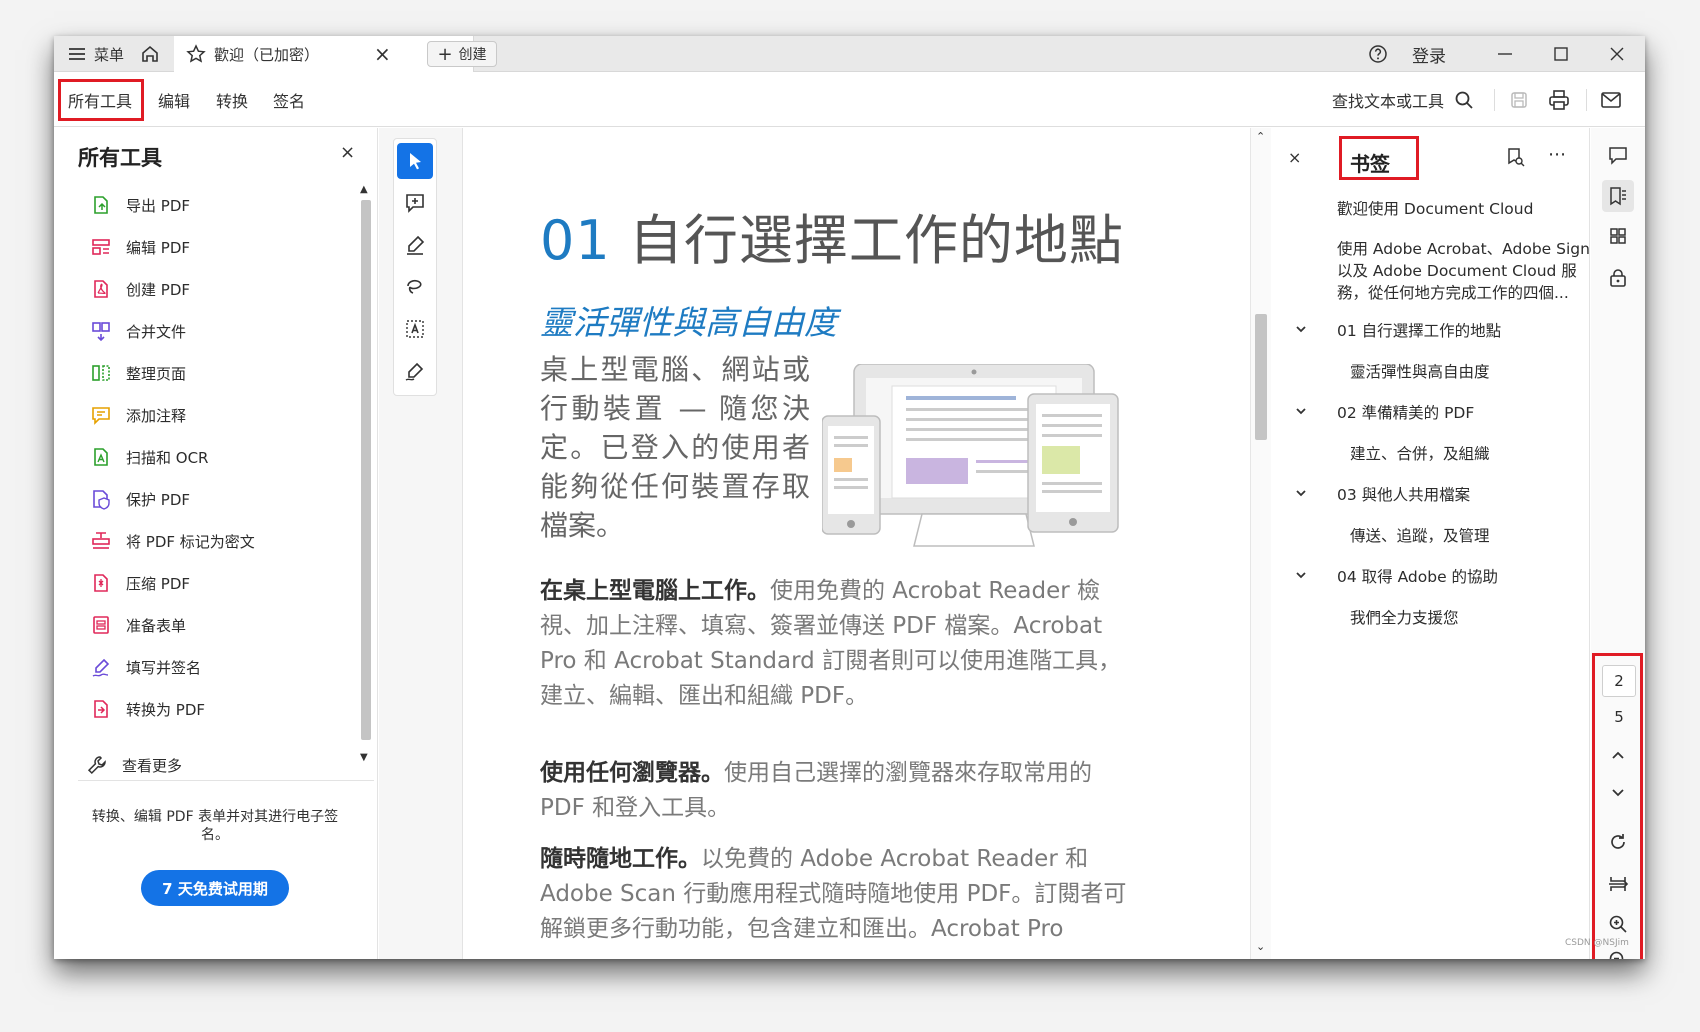 The image size is (1700, 1032). What do you see at coordinates (415, 329) in the screenshot?
I see `text-tool-button` at bounding box center [415, 329].